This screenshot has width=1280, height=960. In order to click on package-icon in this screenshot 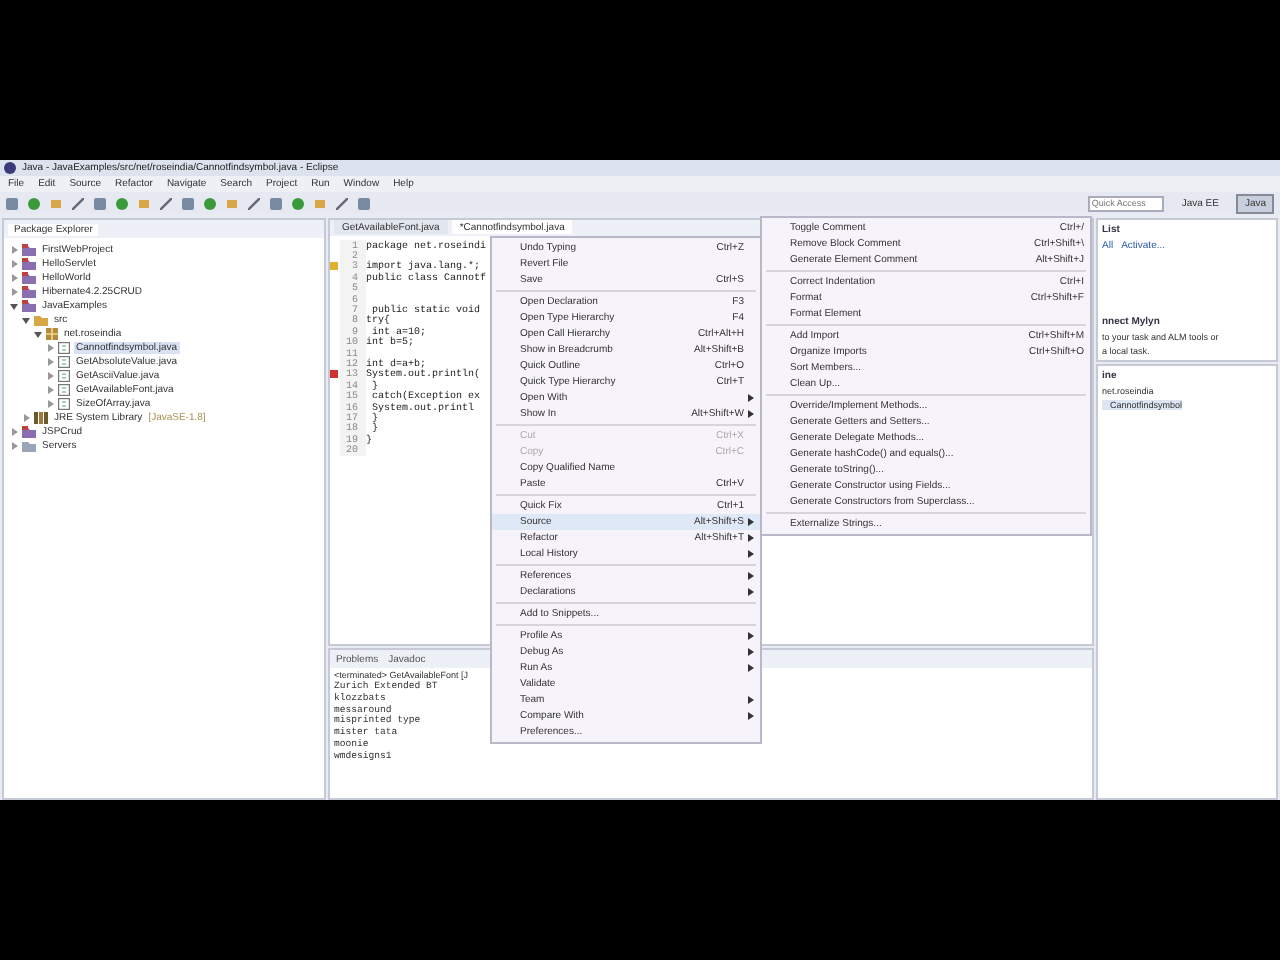, I will do `click(52, 333)`.